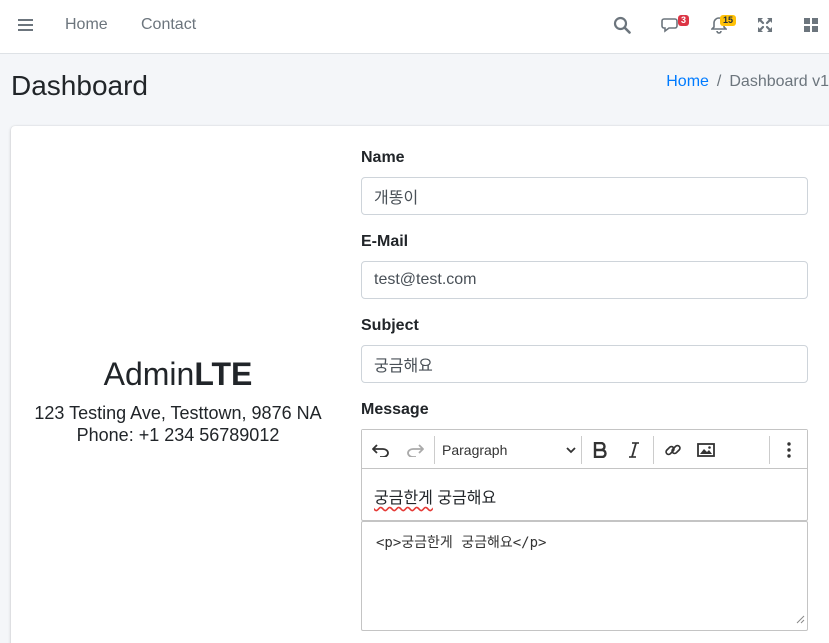  What do you see at coordinates (584, 475) in the screenshot?
I see `message-editor: Paragraph 궁금한게 궁금해요` at bounding box center [584, 475].